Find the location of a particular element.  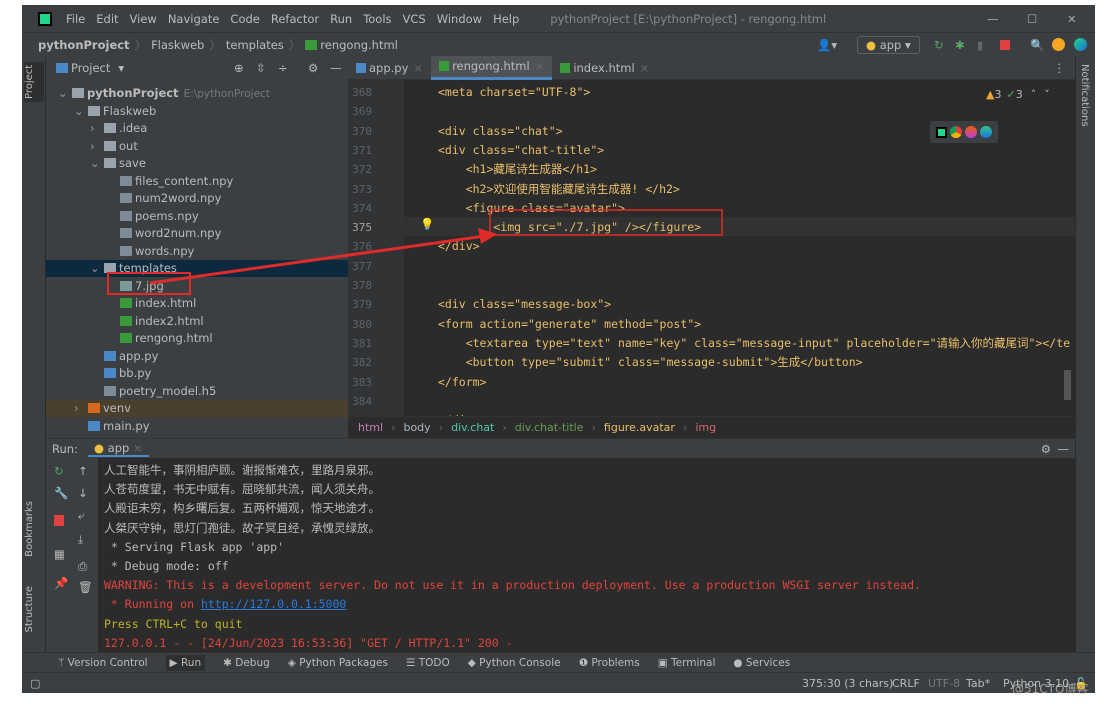

tool-window-terminal: ▣ Terminal is located at coordinates (687, 663).